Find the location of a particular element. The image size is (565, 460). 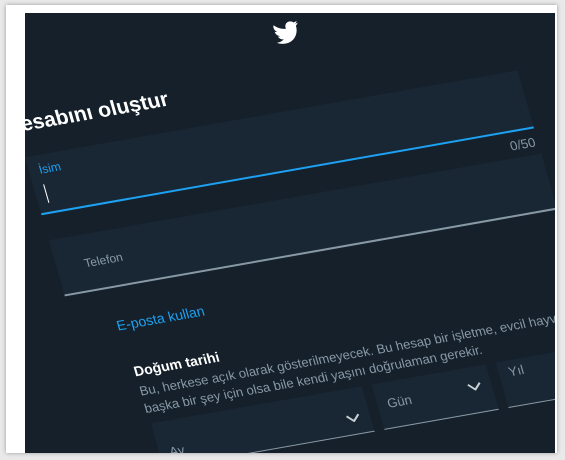

name-char-counter: 0/50 is located at coordinates (523, 144).